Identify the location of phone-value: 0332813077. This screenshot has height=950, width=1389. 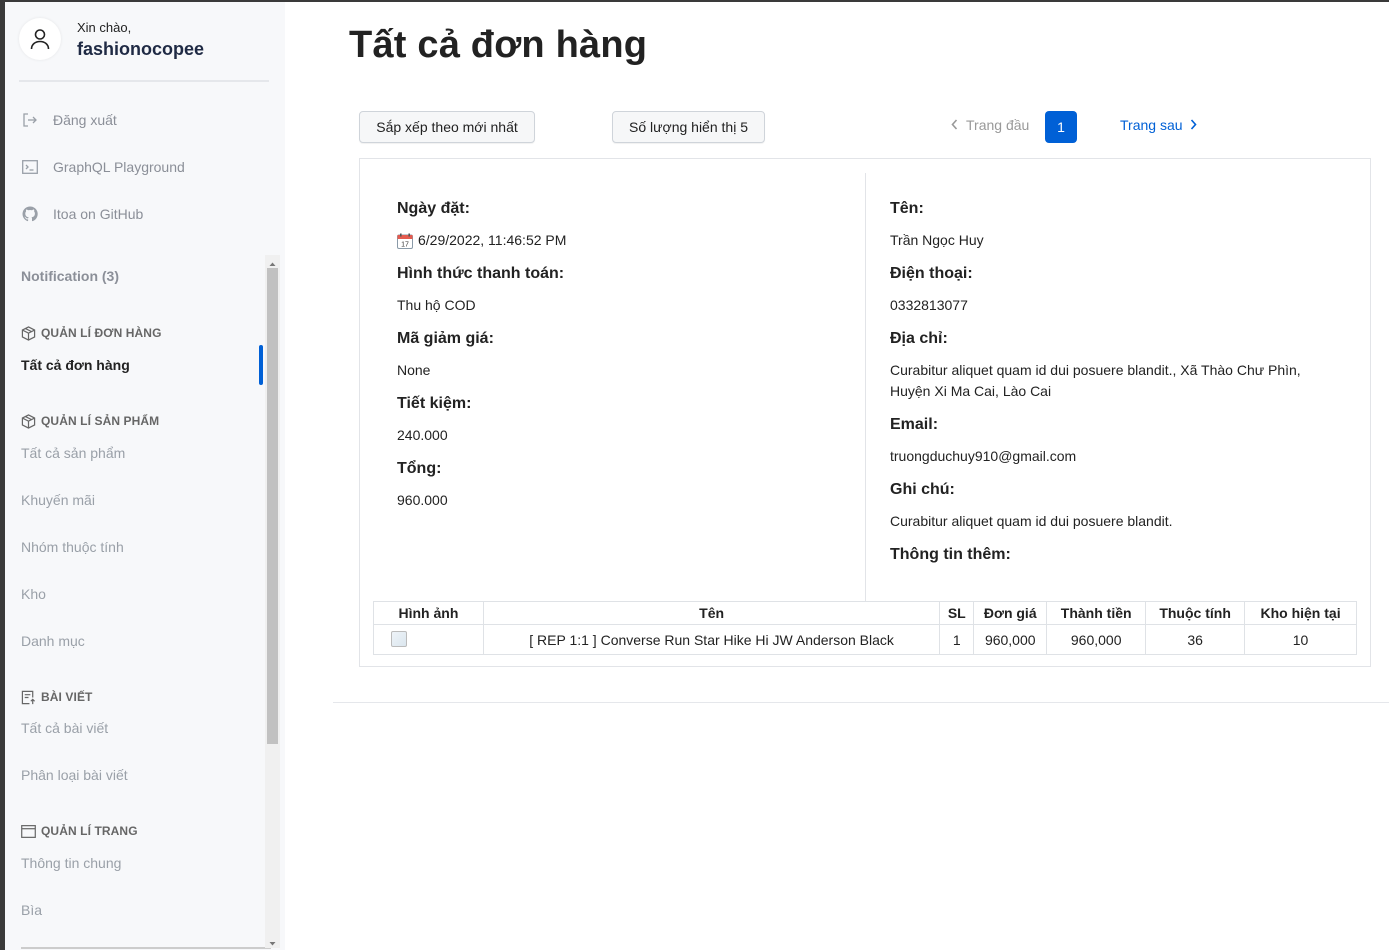
(929, 305).